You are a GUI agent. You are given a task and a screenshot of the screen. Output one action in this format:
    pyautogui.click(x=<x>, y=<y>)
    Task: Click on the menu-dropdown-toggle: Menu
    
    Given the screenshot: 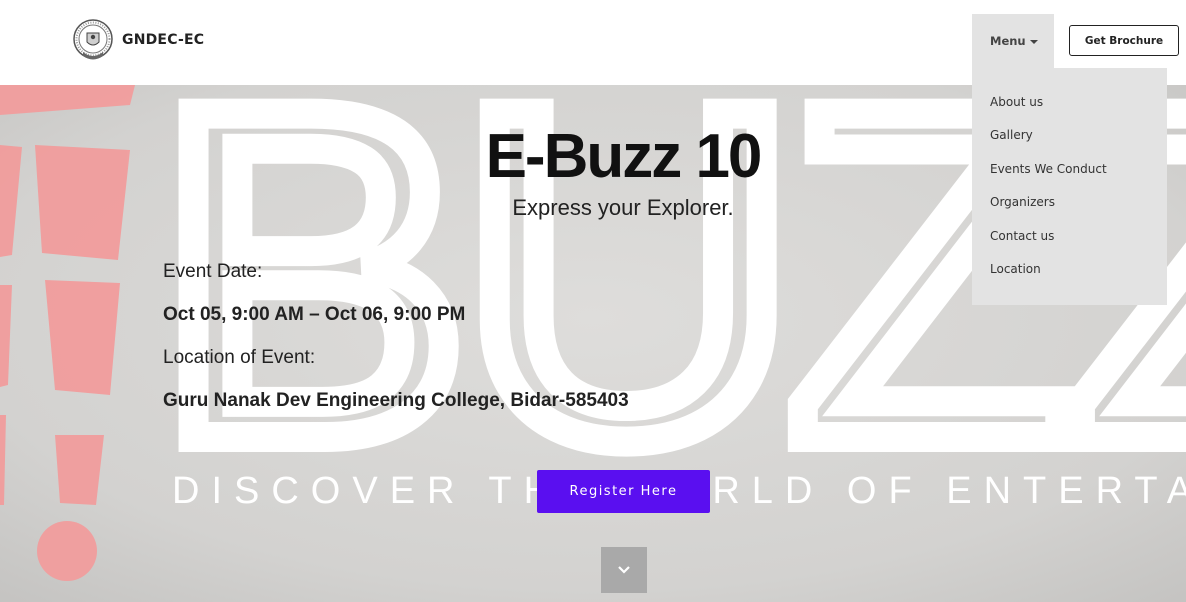 What is the action you would take?
    pyautogui.click(x=1013, y=41)
    